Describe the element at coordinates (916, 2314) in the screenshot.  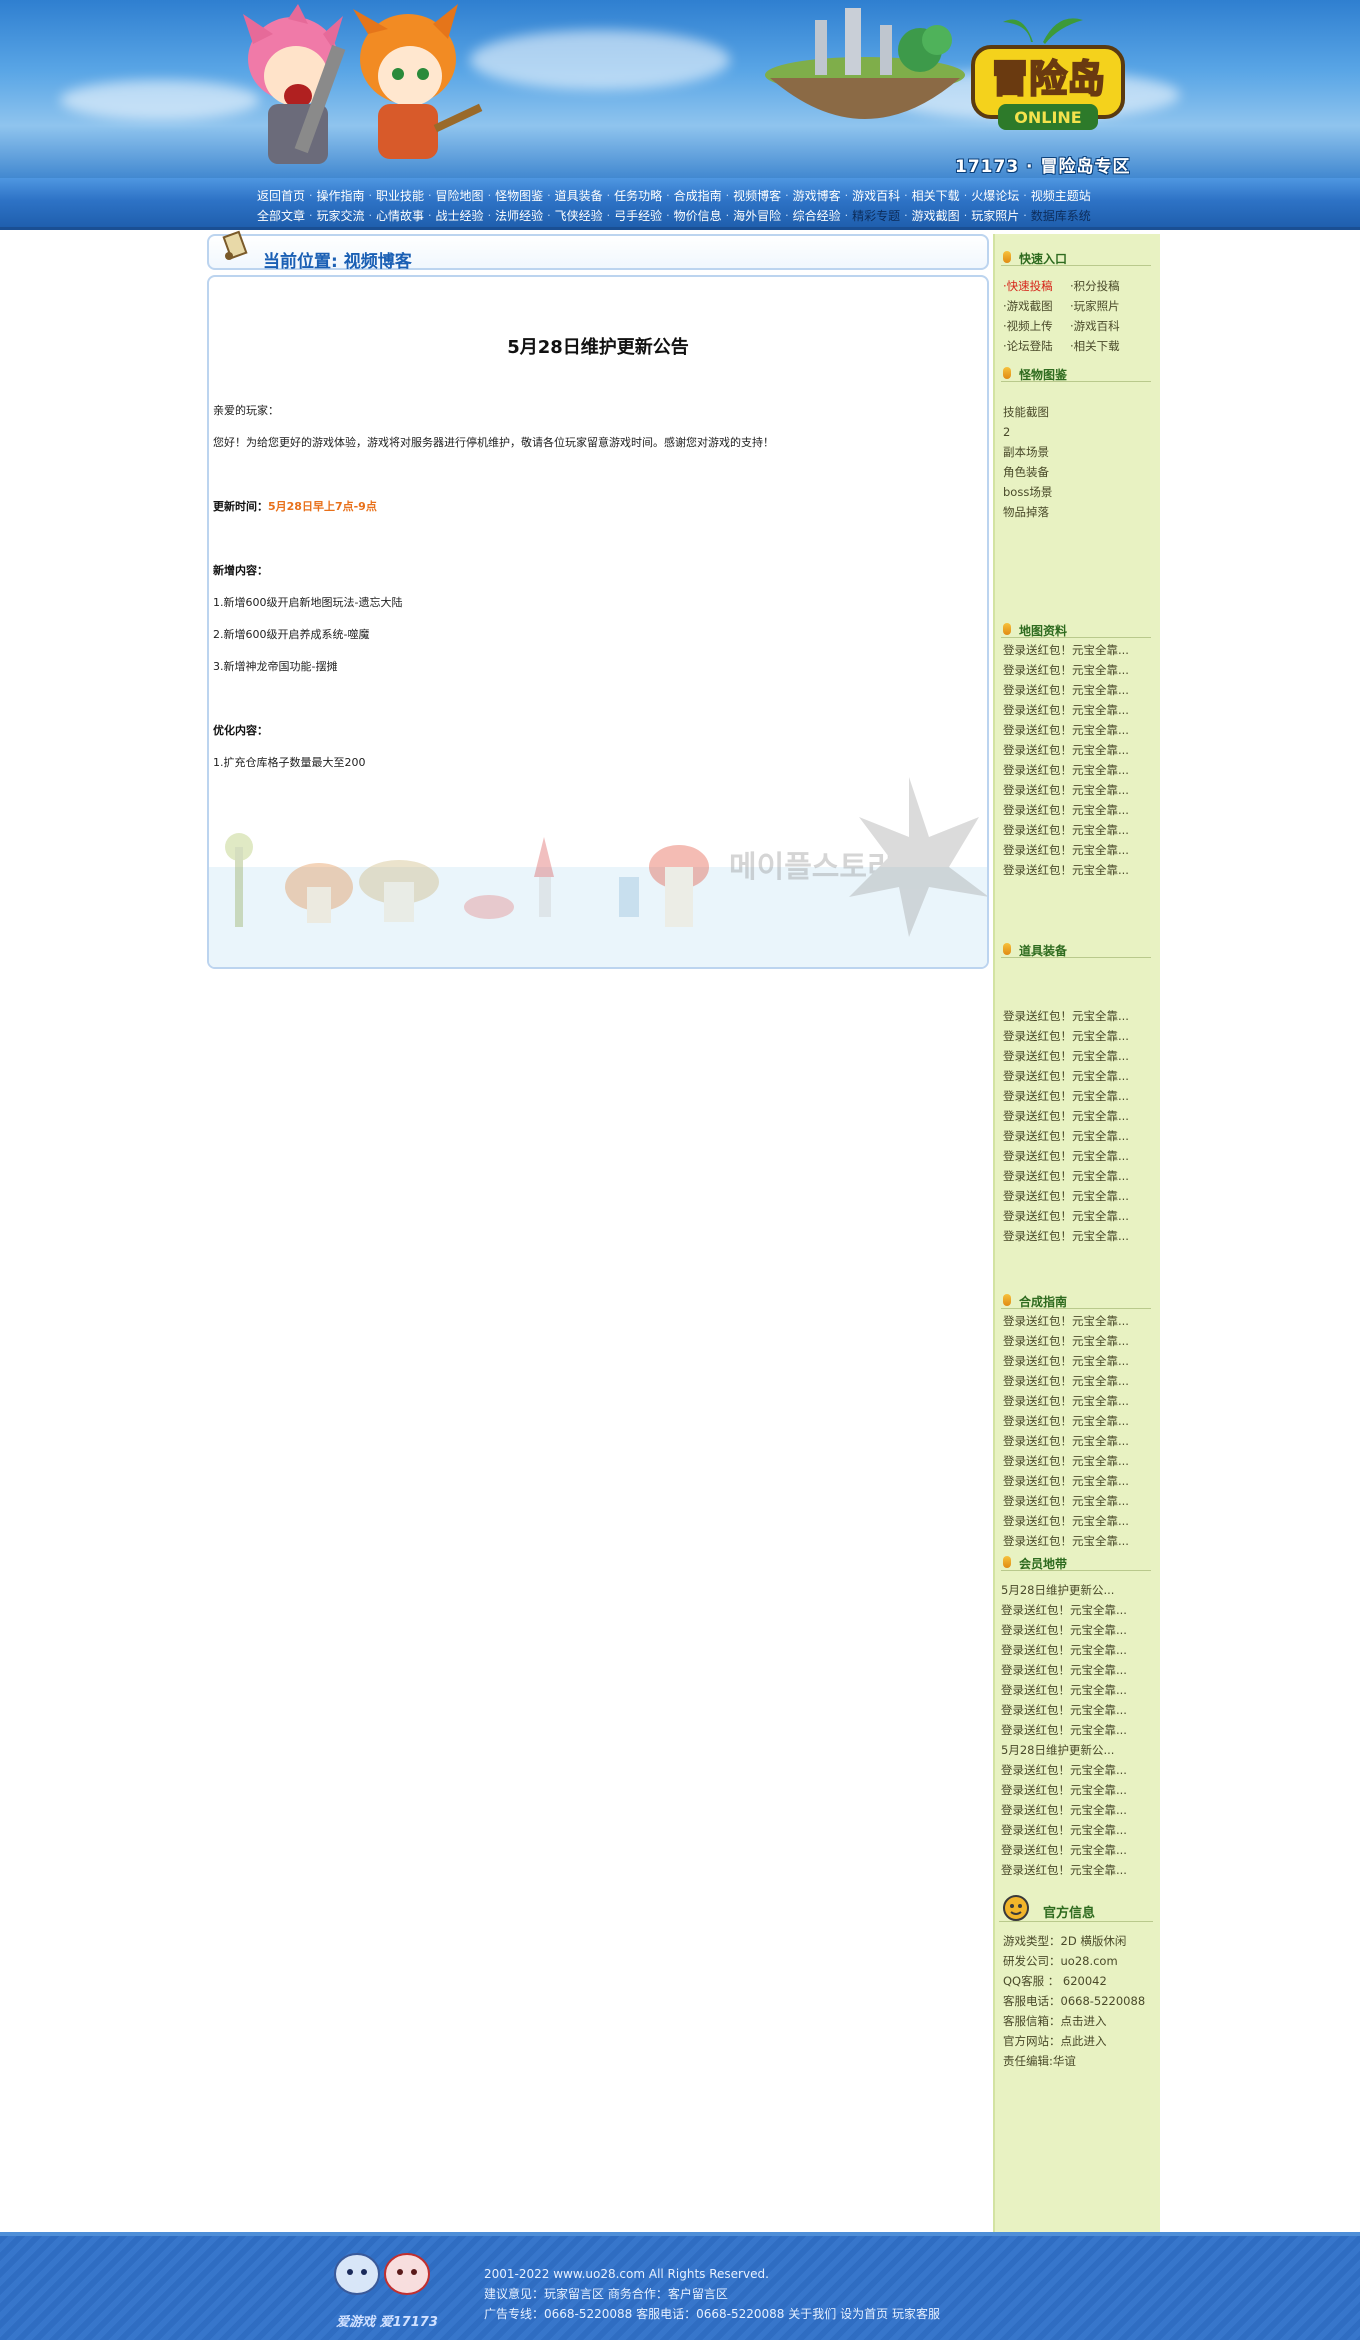
I see `support-link: 玩家客服` at that location.